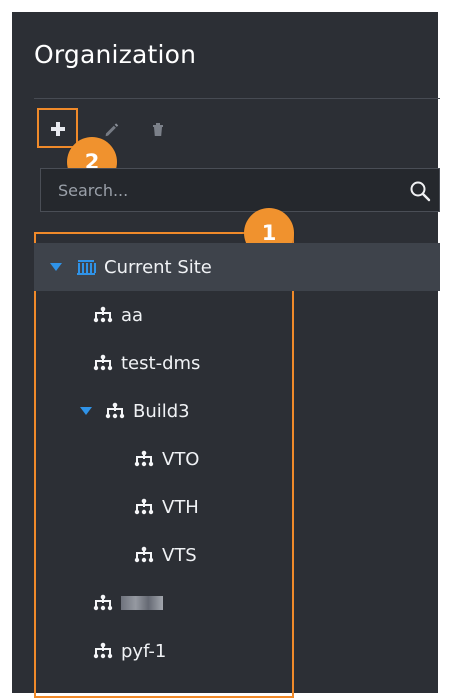  Describe the element at coordinates (161, 411) in the screenshot. I see `tree-item-label: Build3` at that location.